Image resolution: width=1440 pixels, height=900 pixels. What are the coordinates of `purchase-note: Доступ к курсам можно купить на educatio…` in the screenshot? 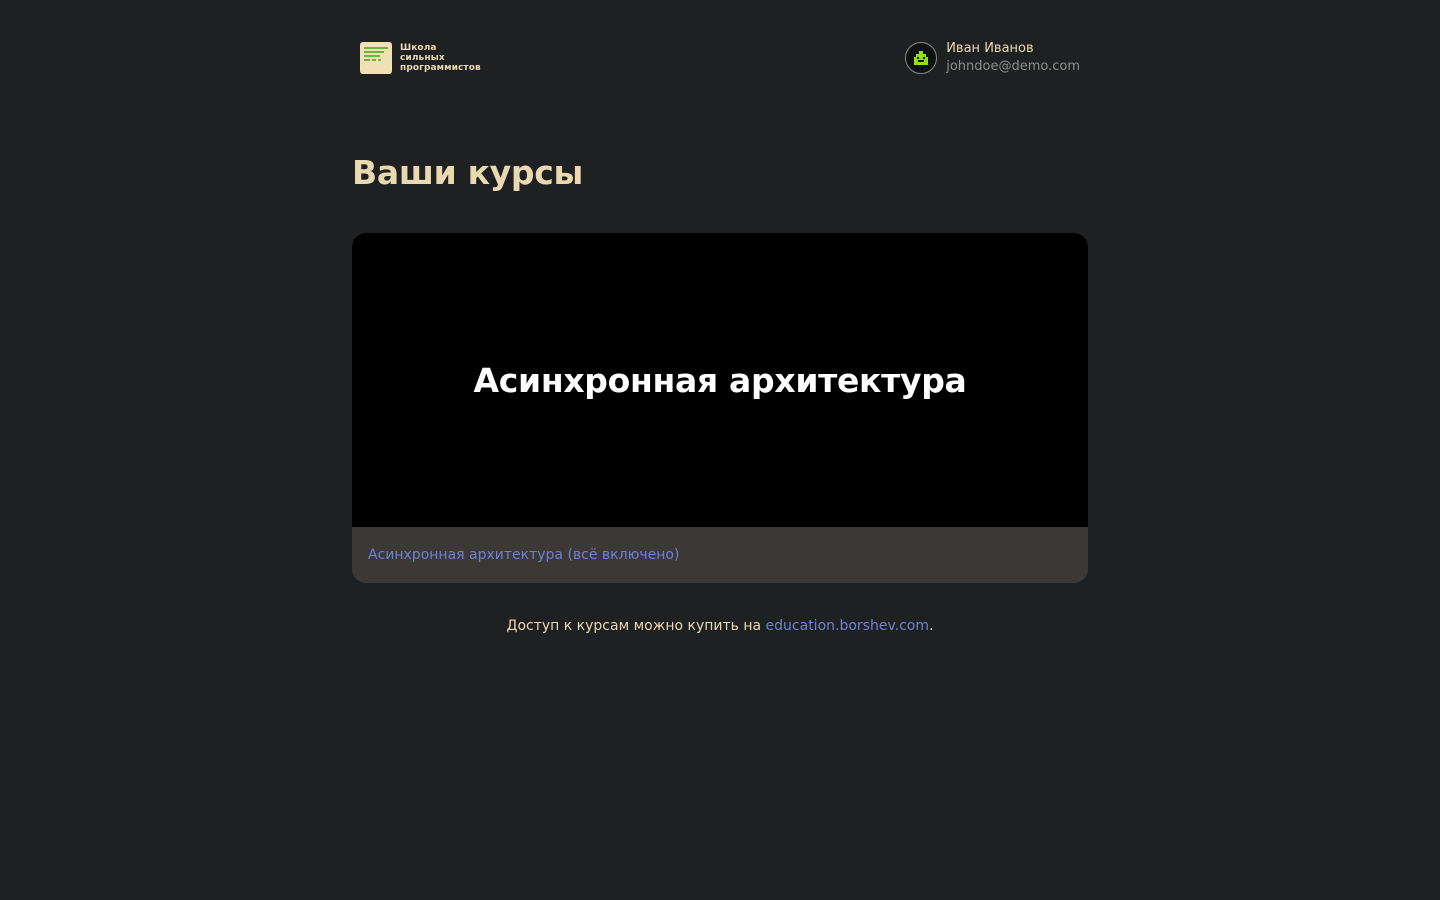 It's located at (720, 626).